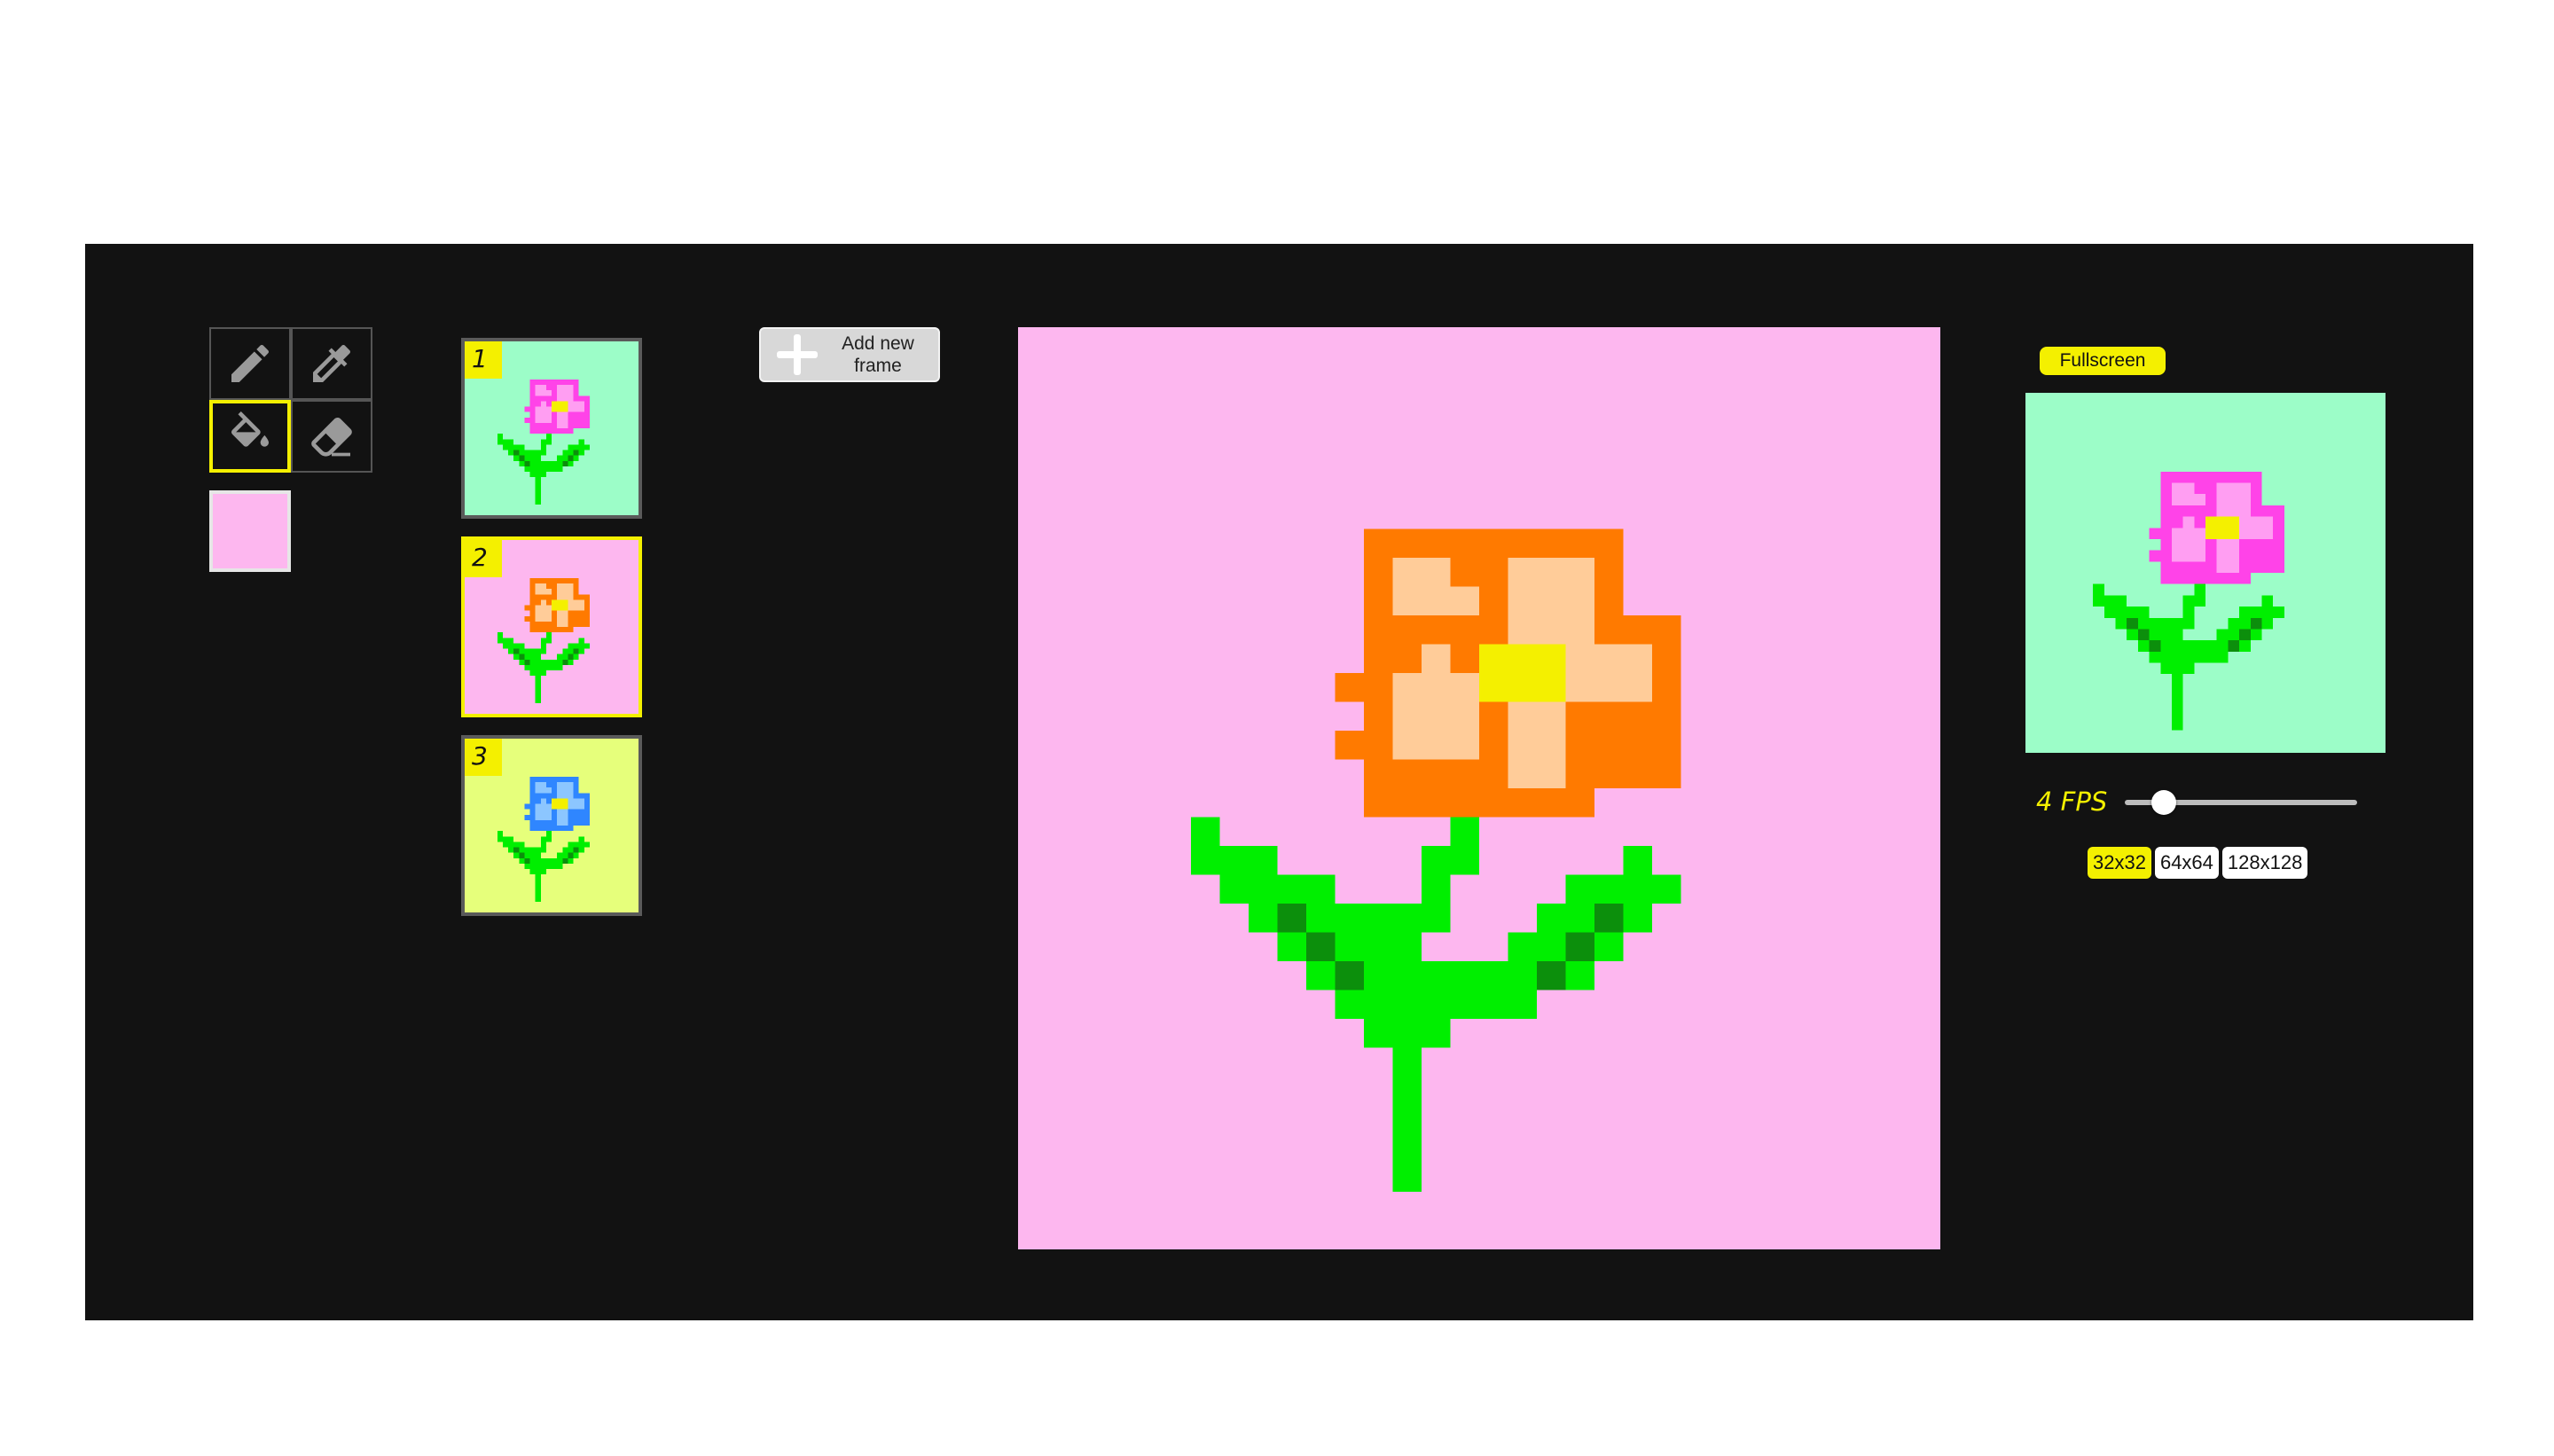 The image size is (2554, 1456). Describe the element at coordinates (551, 825) in the screenshot. I see `frame-thumbnail-3: 3` at that location.